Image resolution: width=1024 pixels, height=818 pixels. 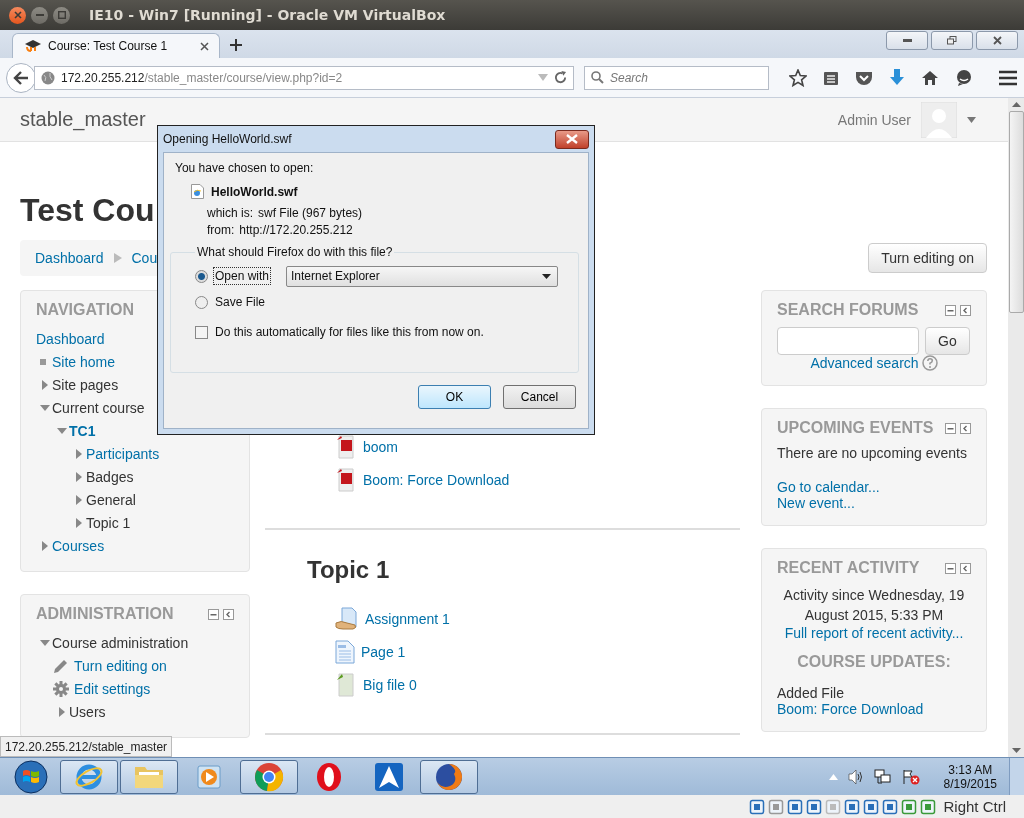 What do you see at coordinates (70, 338) in the screenshot?
I see `nav-link: Dashboard` at bounding box center [70, 338].